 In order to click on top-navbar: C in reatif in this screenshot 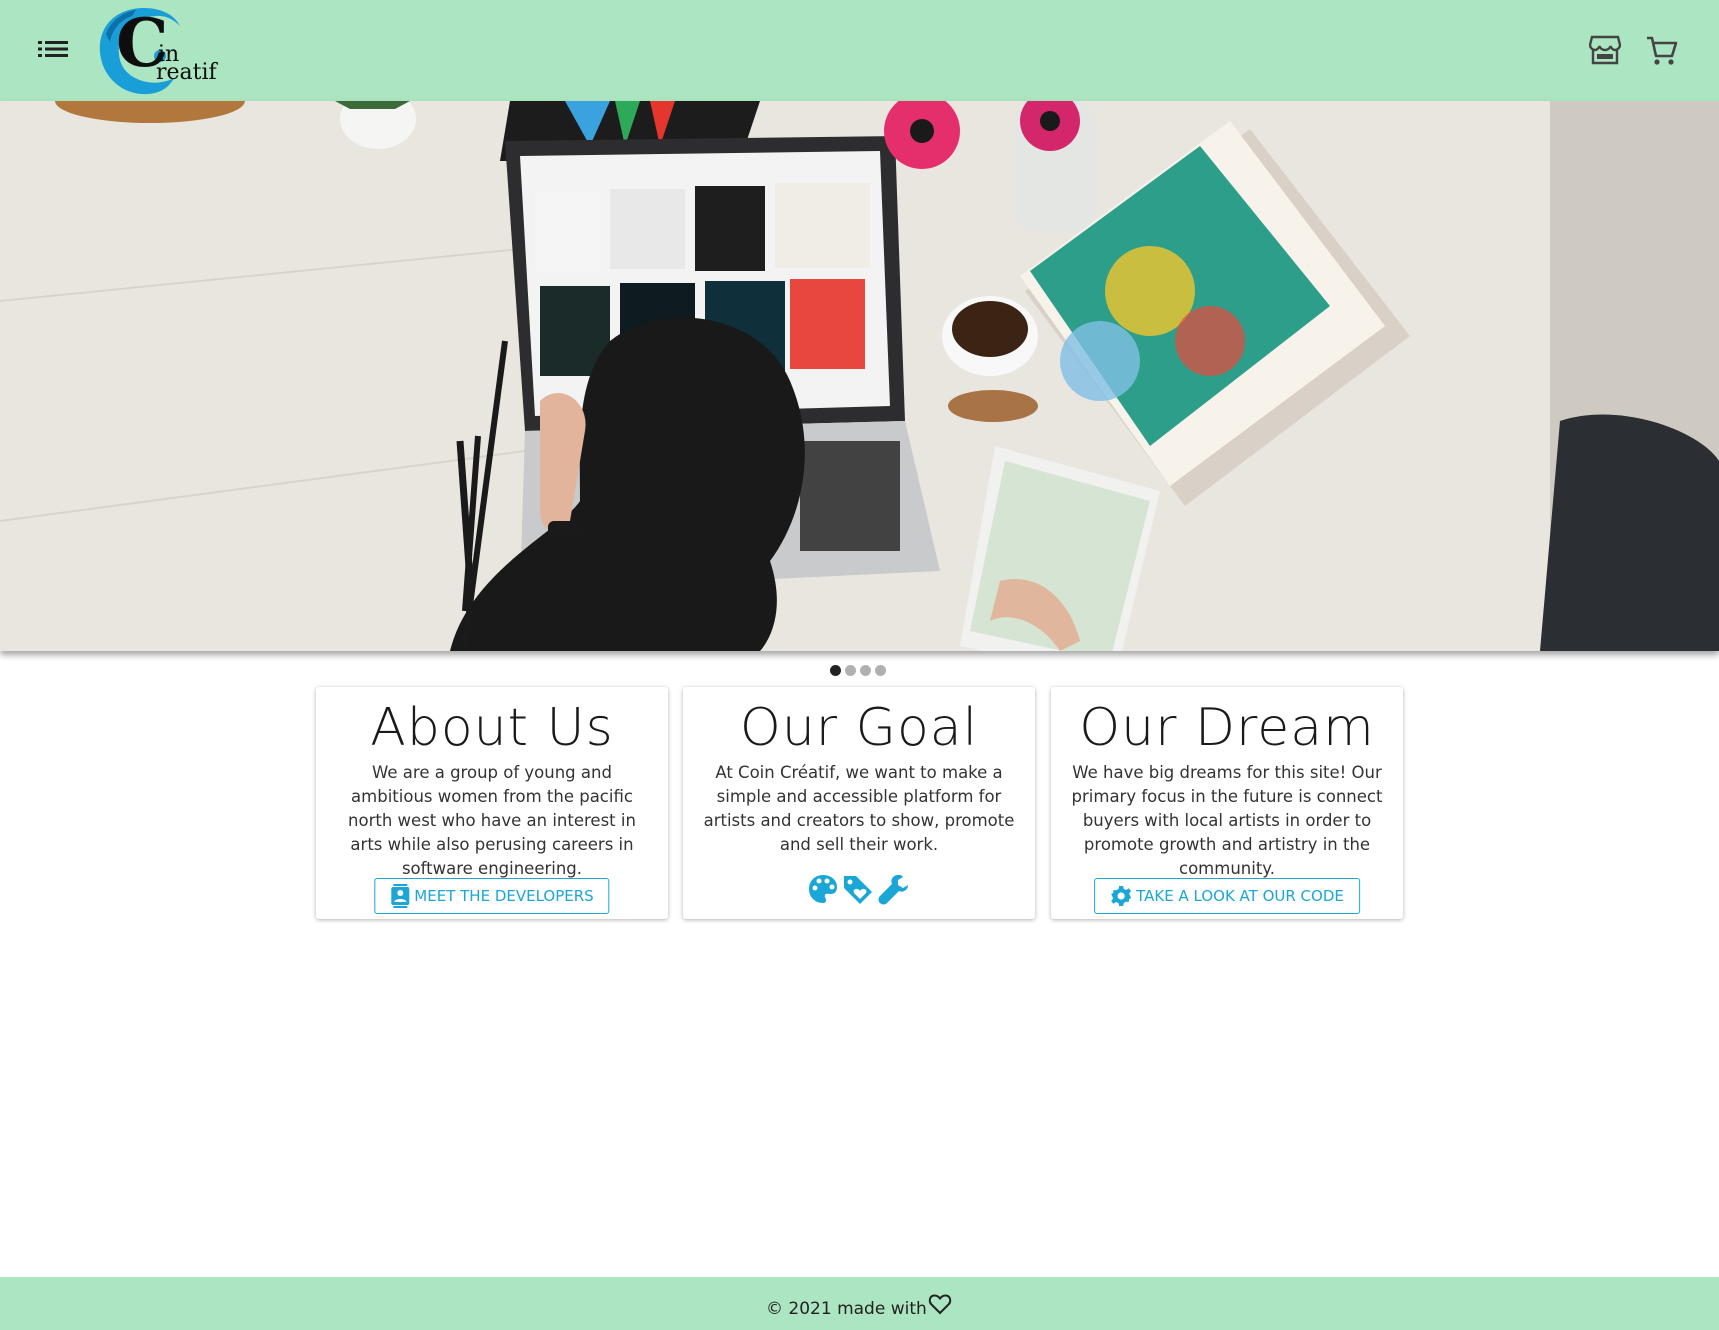, I will do `click(859, 50)`.